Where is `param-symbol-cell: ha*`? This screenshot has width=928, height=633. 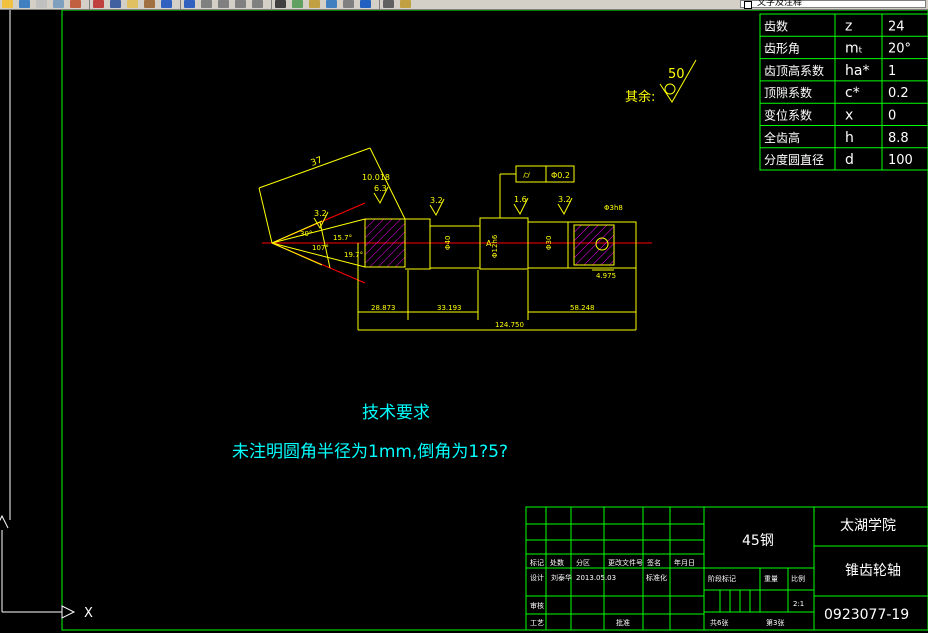 param-symbol-cell: ha* is located at coordinates (857, 71).